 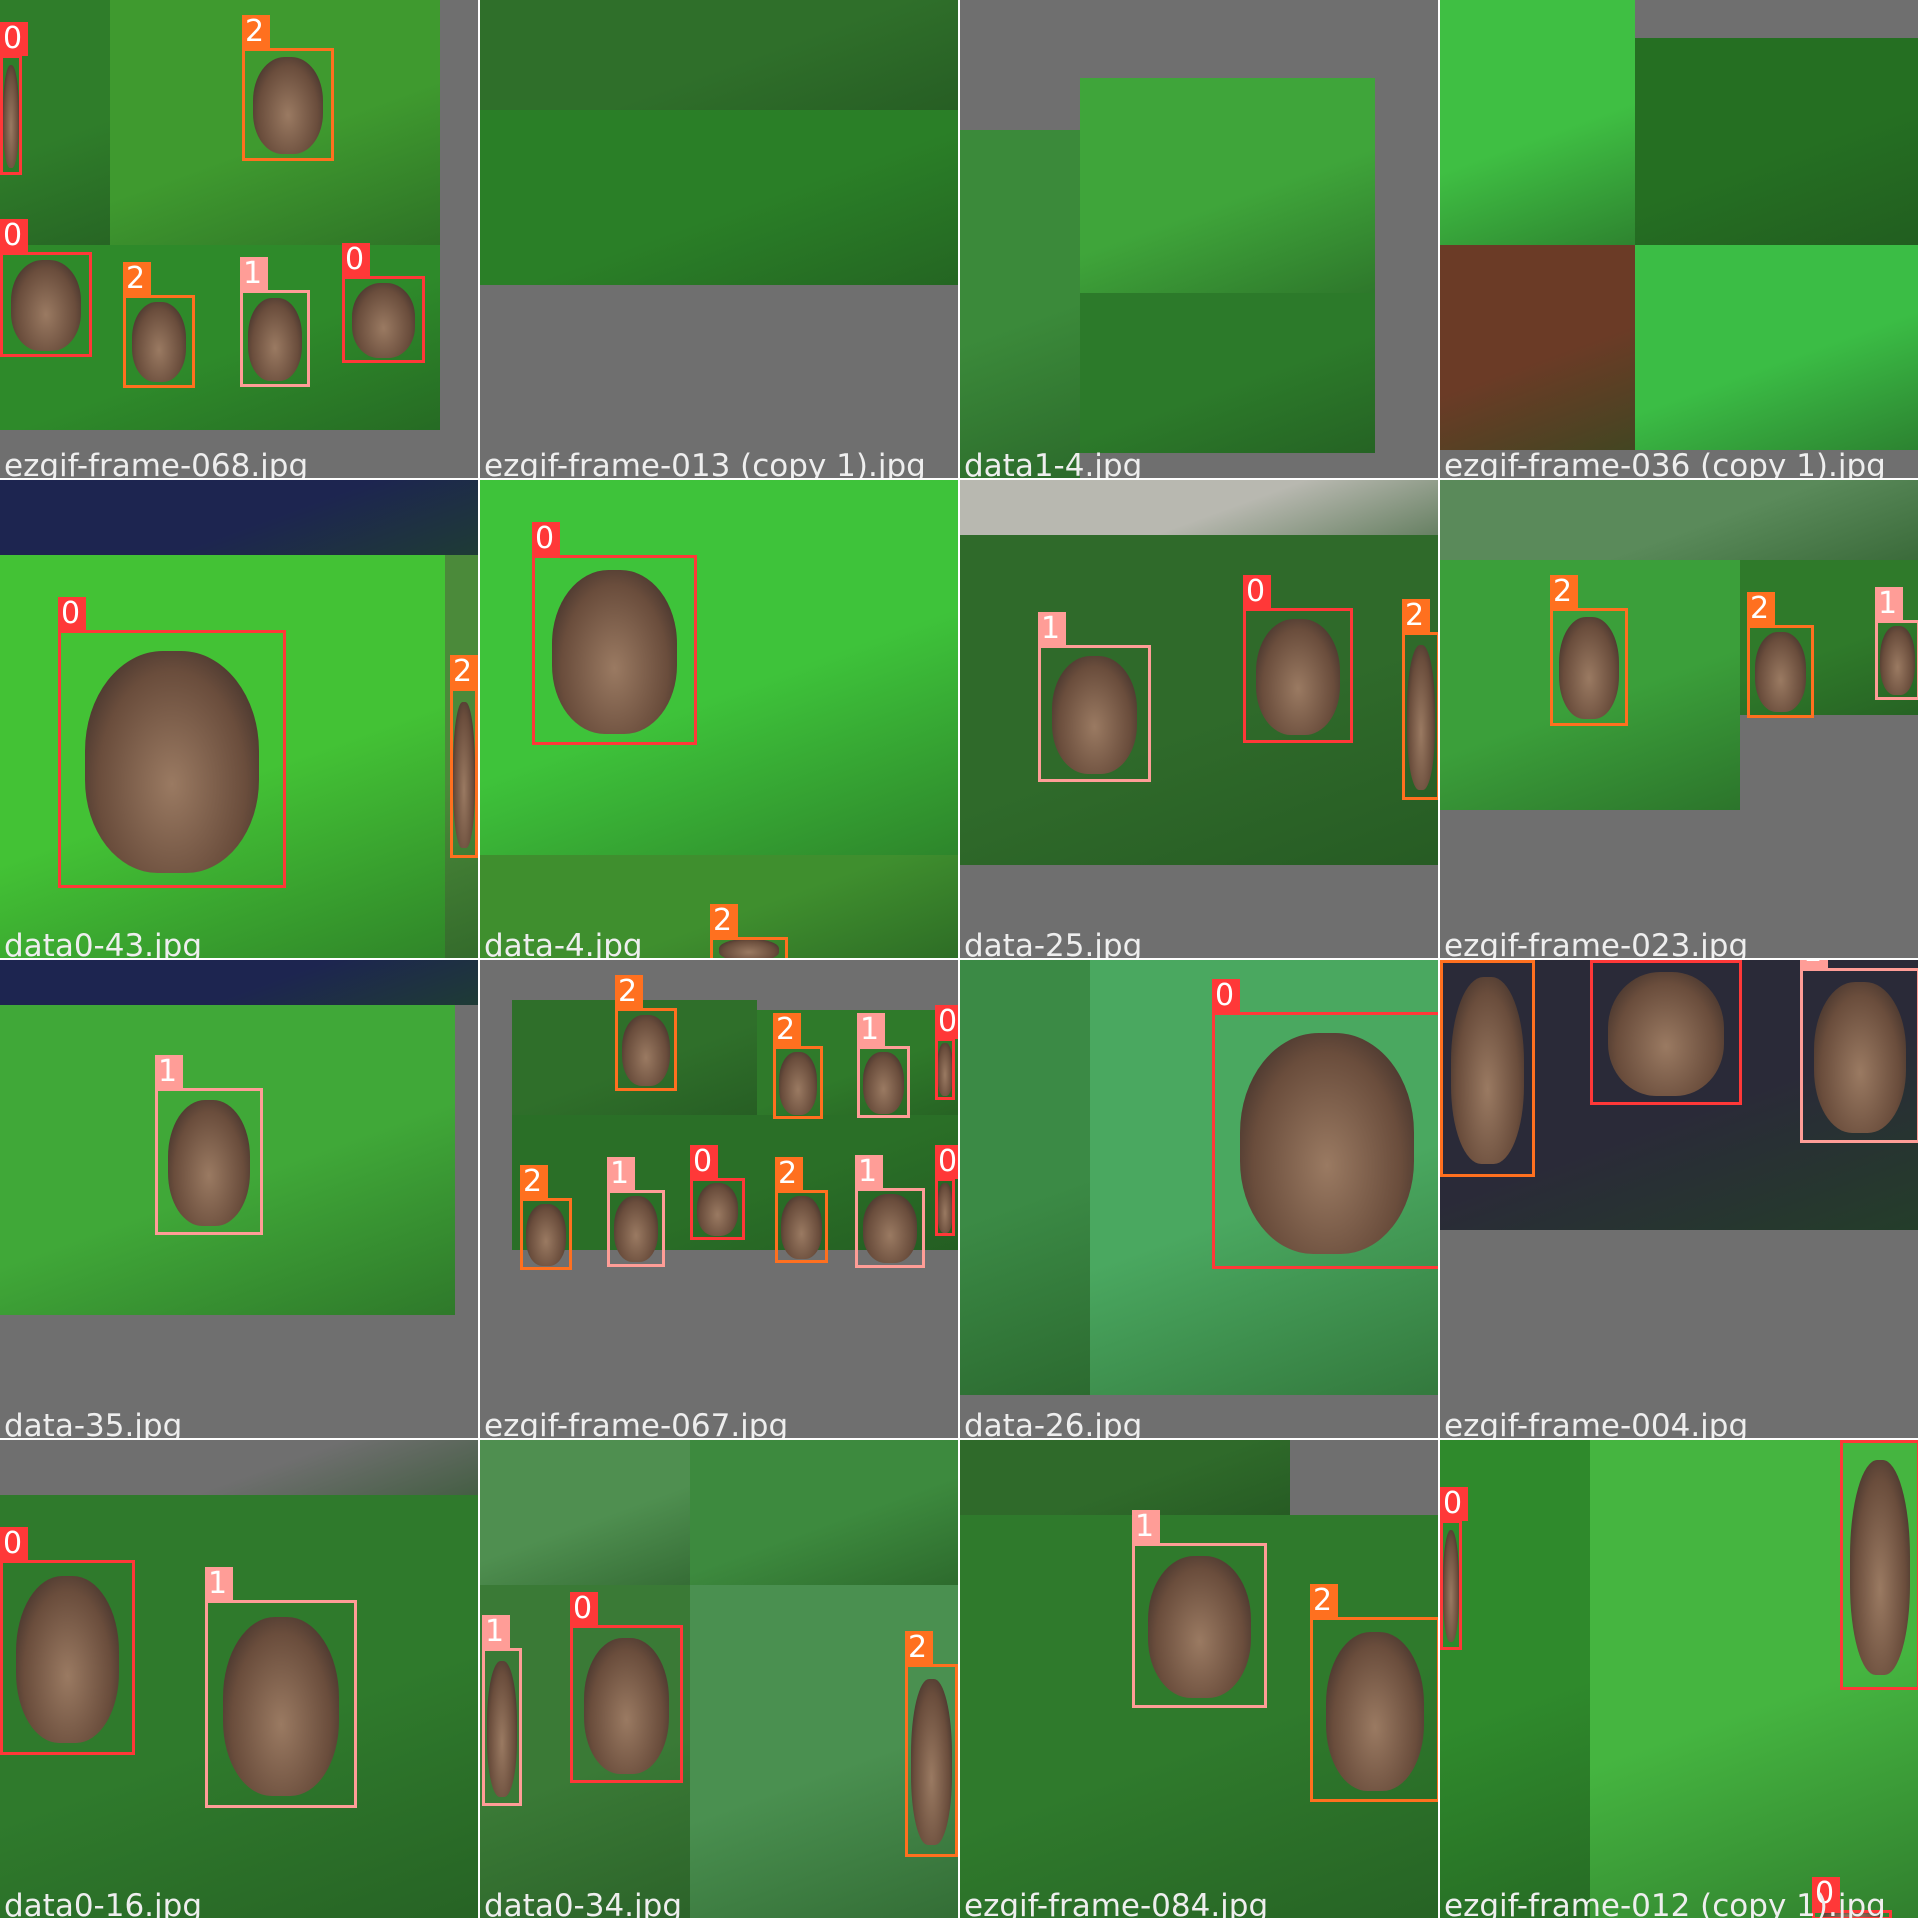 I want to click on mosaic-cell: 2 0 1 ezgif-frame-004.jpg, so click(x=1679, y=1199).